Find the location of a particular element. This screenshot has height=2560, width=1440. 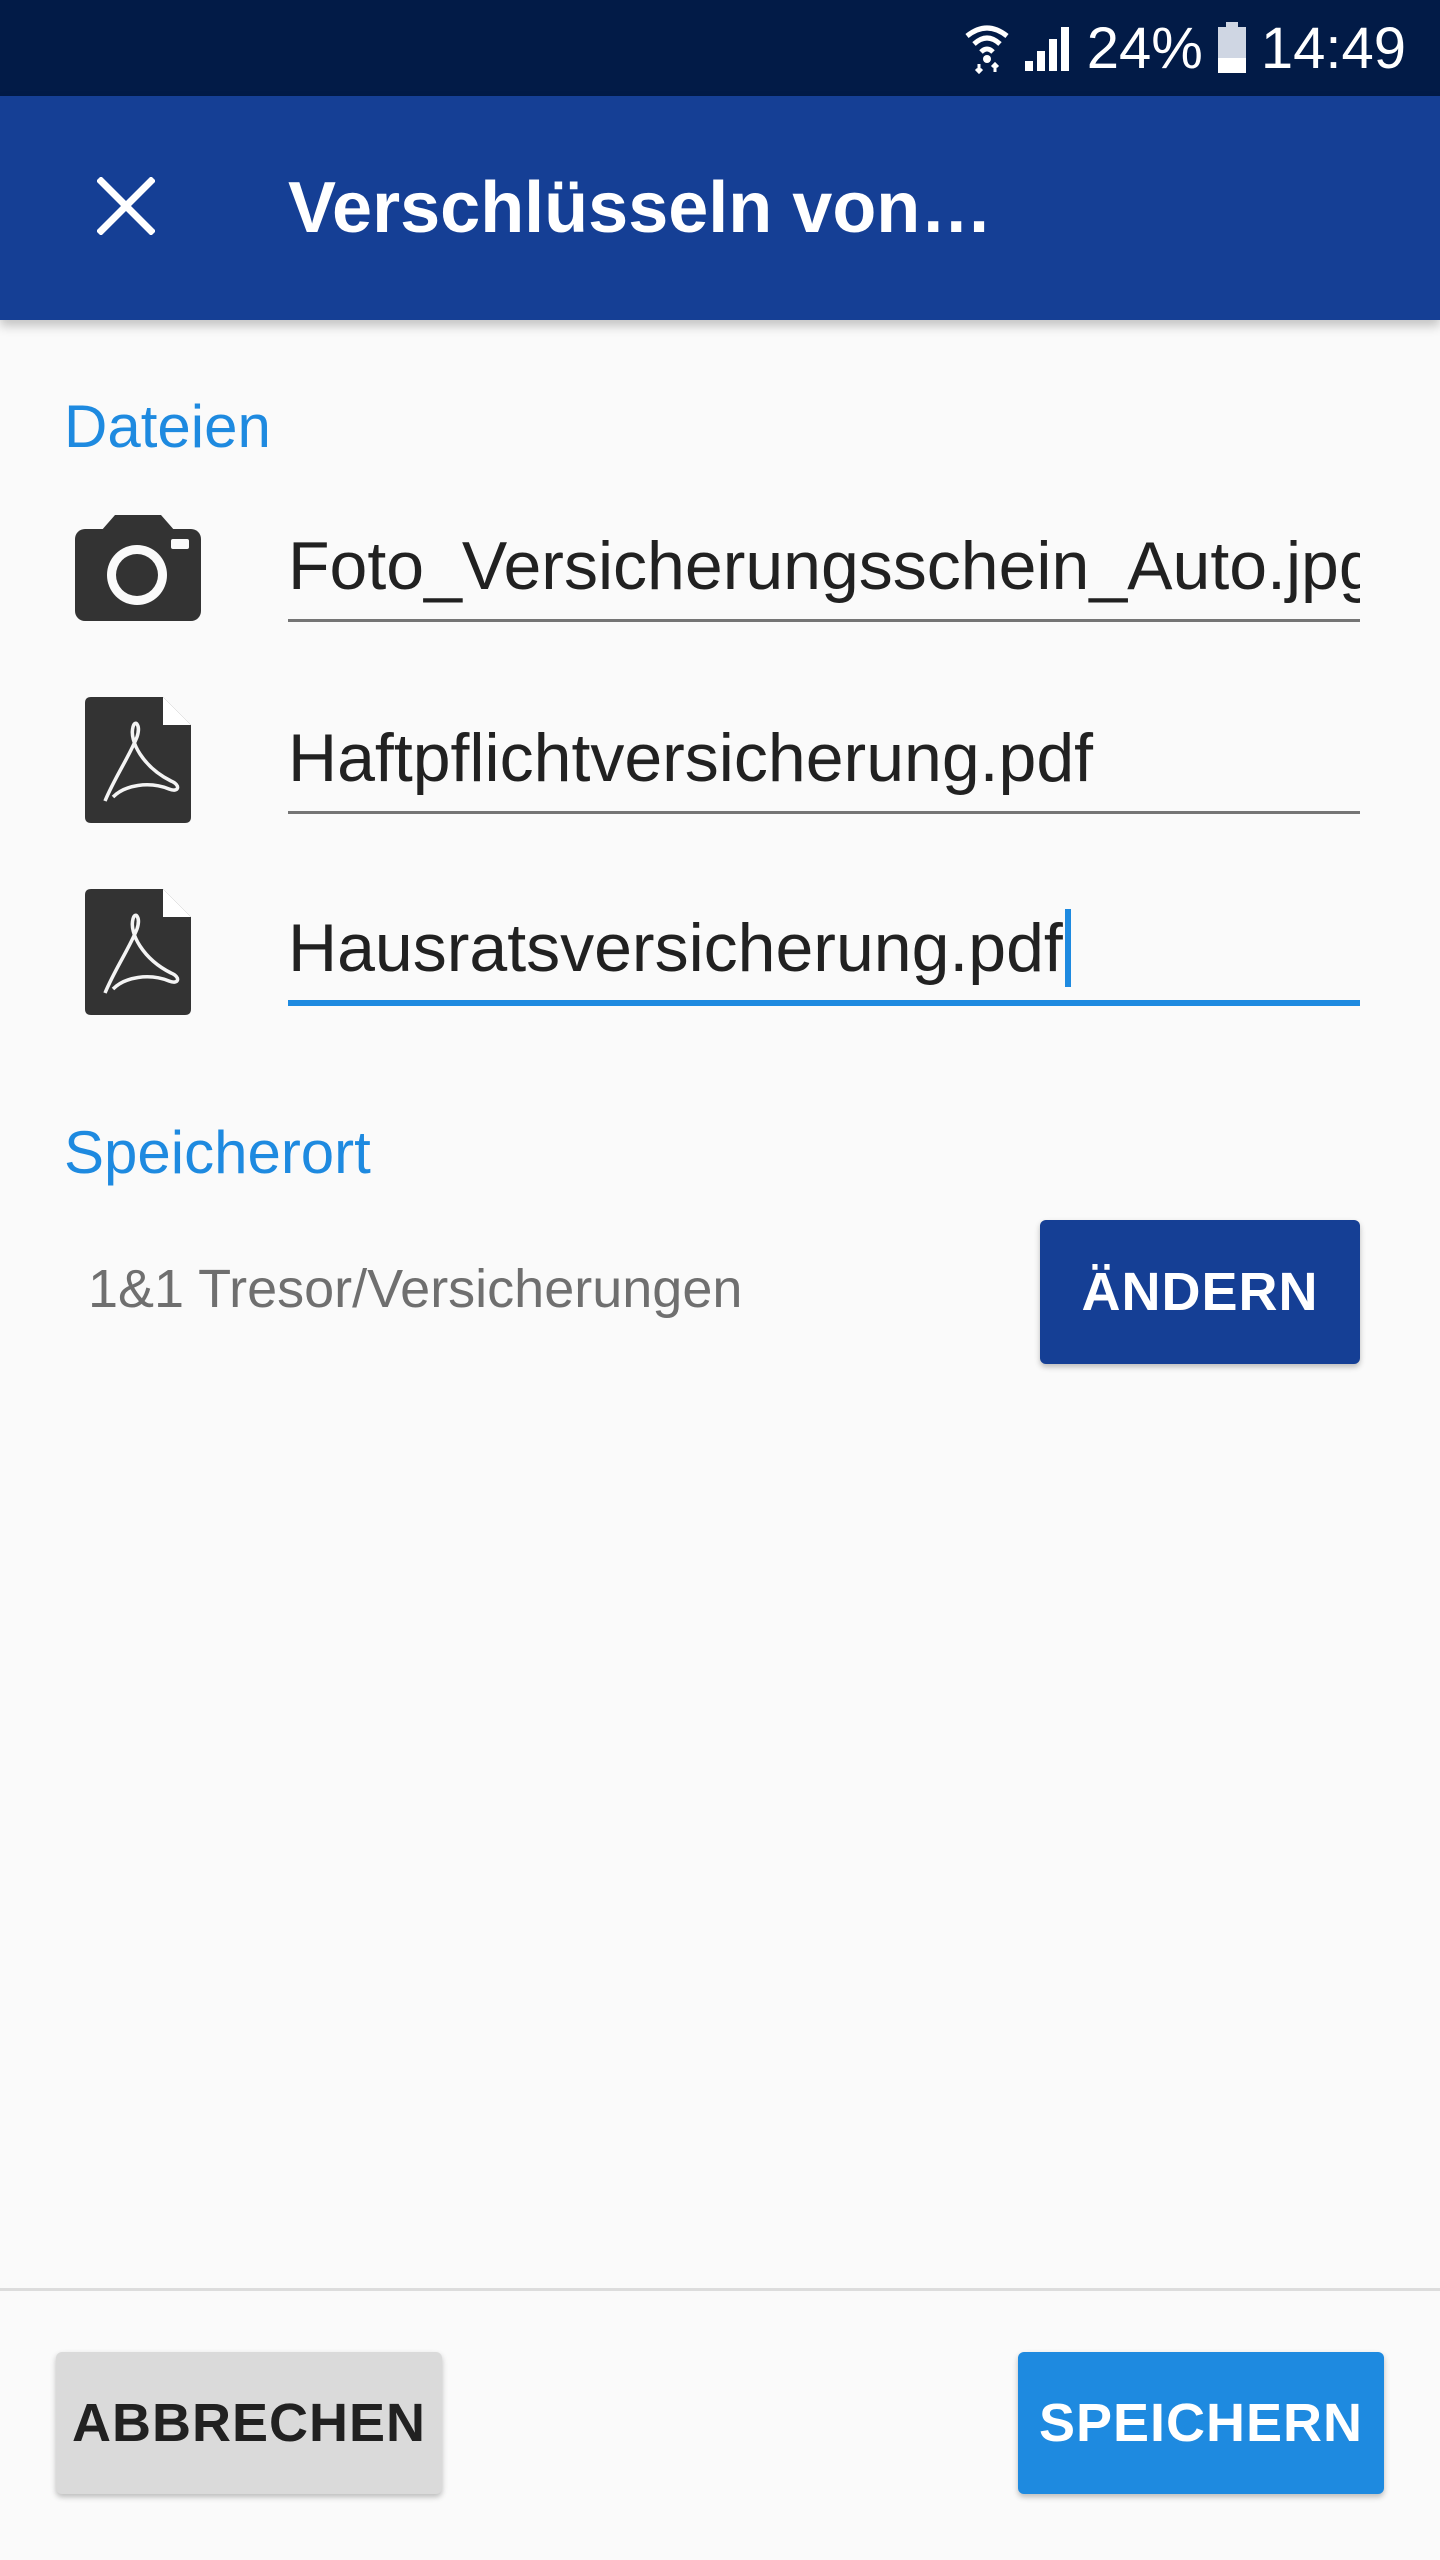

wifi-icon is located at coordinates (987, 48).